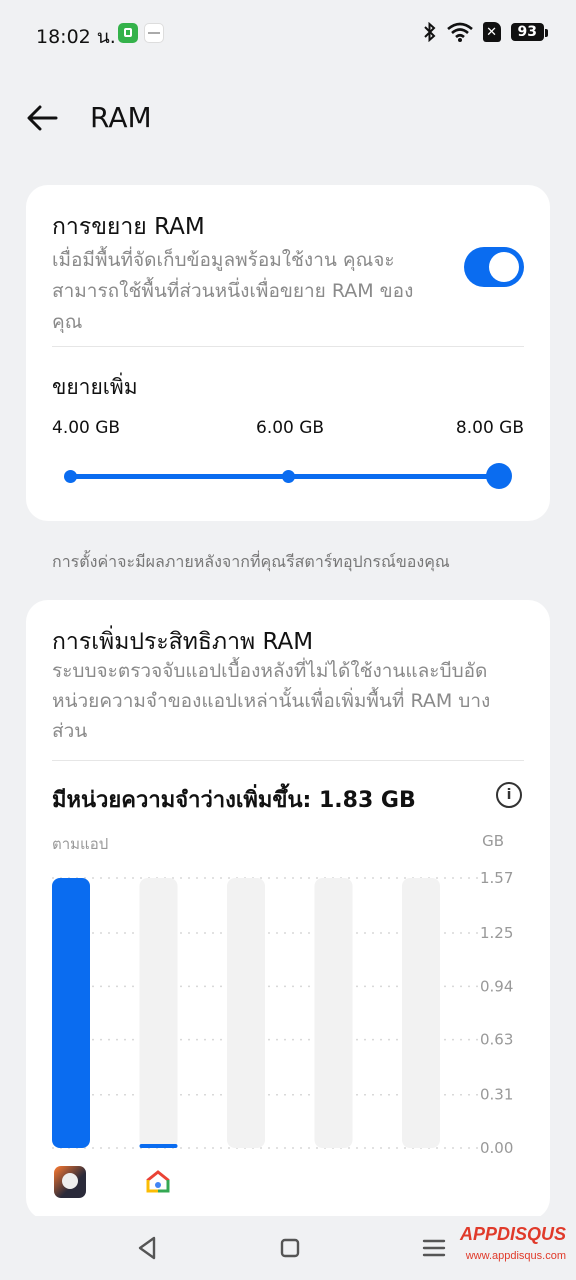 This screenshot has width=576, height=1280. What do you see at coordinates (288, 34) in the screenshot?
I see `status-bar: 18:02 น. ✕ 93` at bounding box center [288, 34].